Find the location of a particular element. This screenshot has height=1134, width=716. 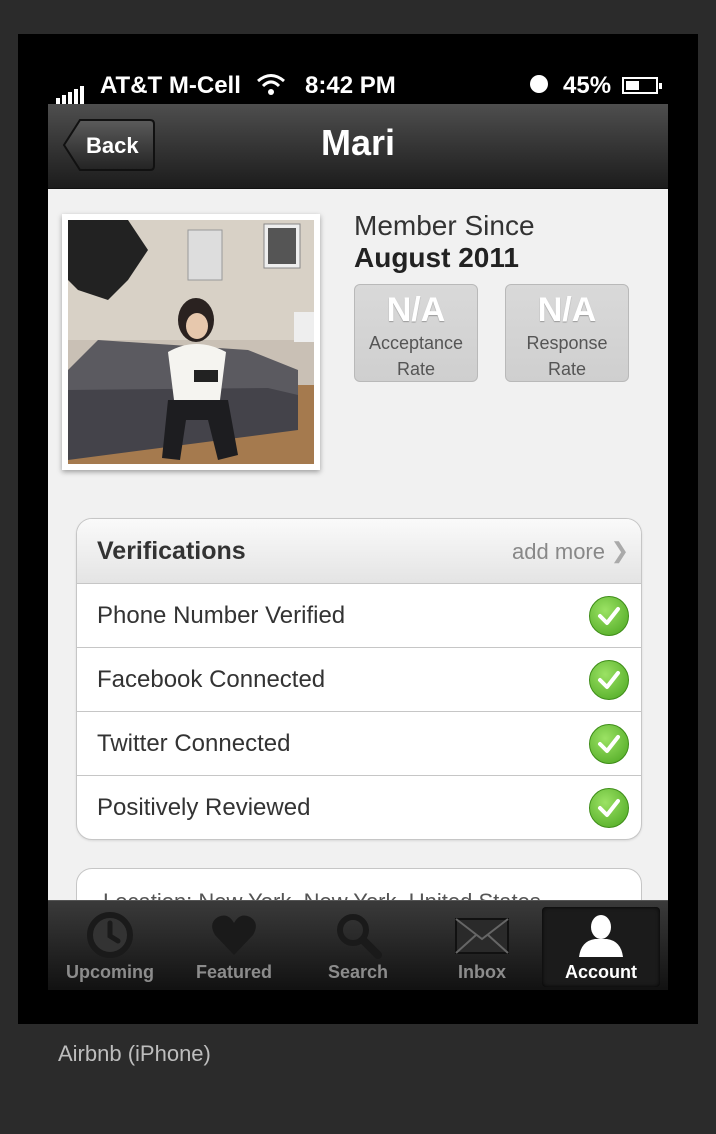

tab-search: Search is located at coordinates (358, 945).